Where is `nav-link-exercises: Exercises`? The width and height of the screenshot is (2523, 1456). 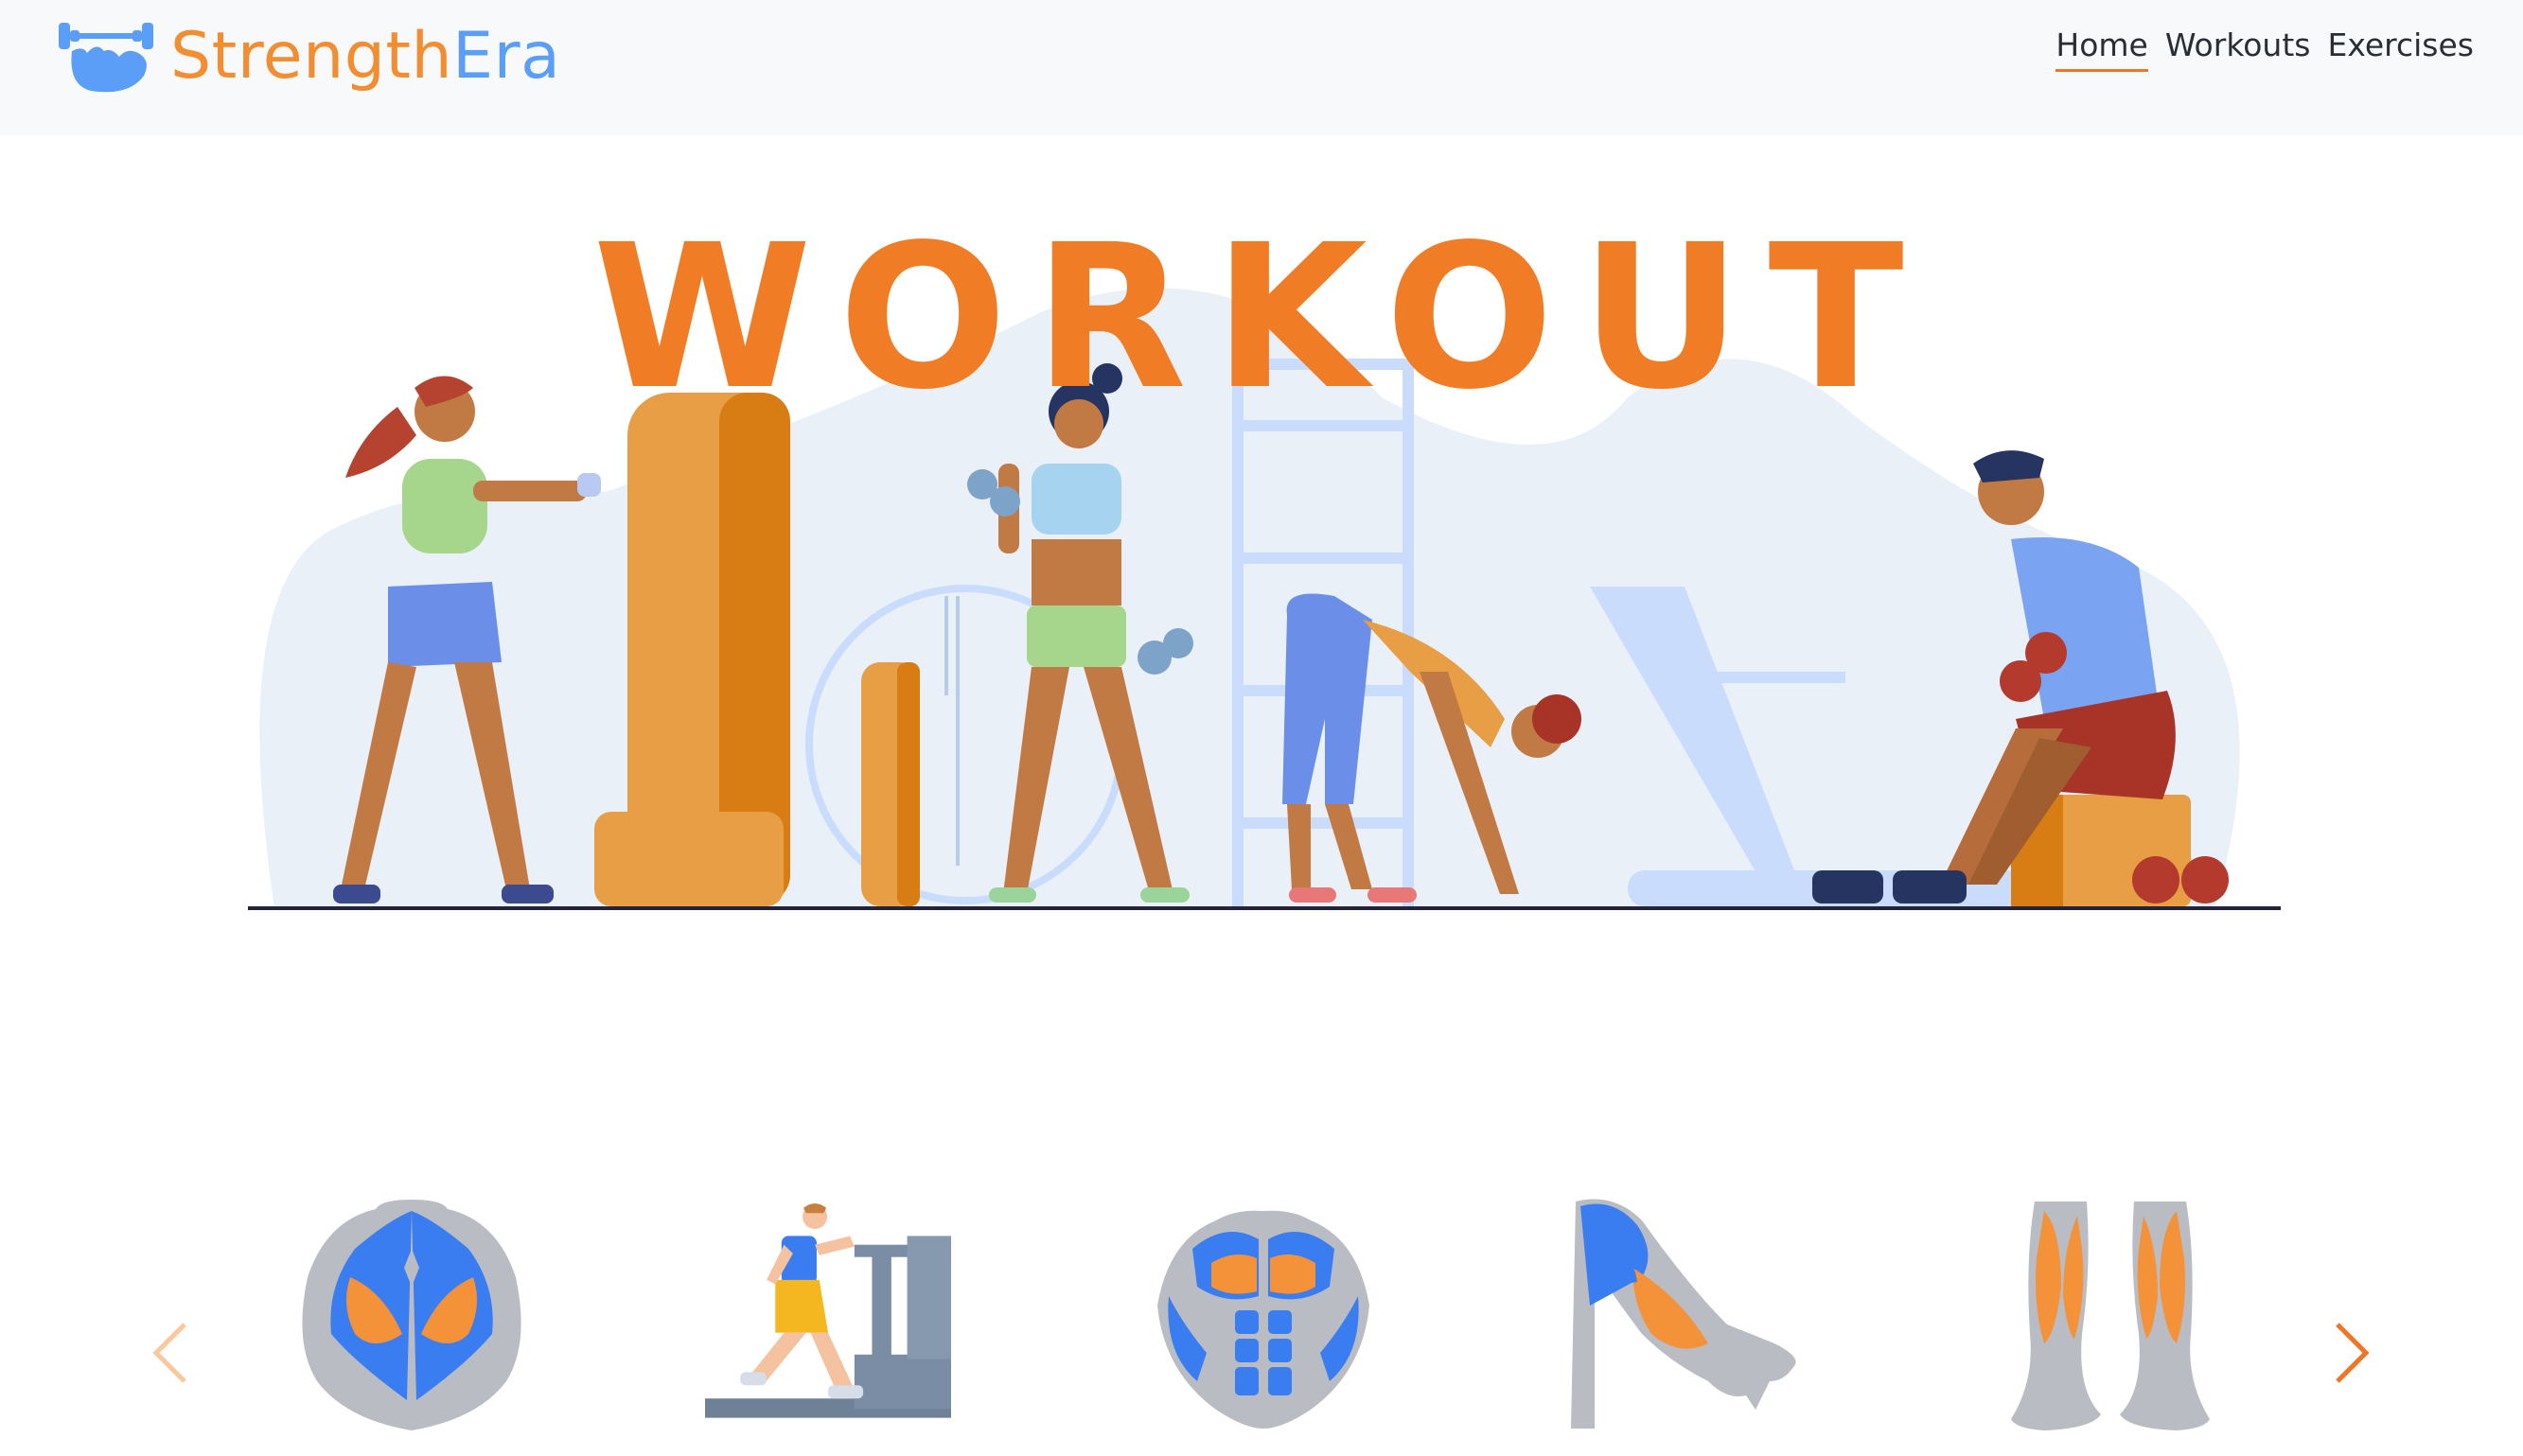 nav-link-exercises: Exercises is located at coordinates (2400, 49).